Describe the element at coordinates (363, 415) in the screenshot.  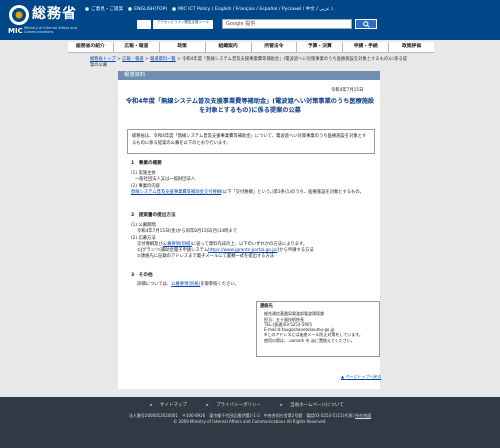
I see `footer-access-link: 所在地図` at that location.